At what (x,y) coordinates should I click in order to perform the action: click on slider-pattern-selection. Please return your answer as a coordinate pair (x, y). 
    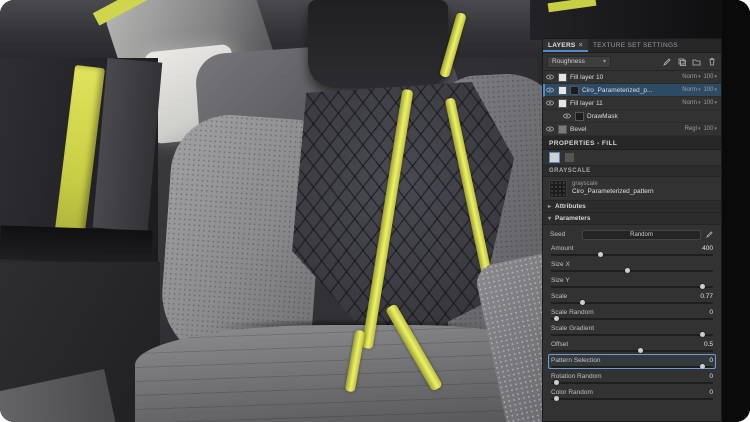
    Looking at the image, I should click on (632, 367).